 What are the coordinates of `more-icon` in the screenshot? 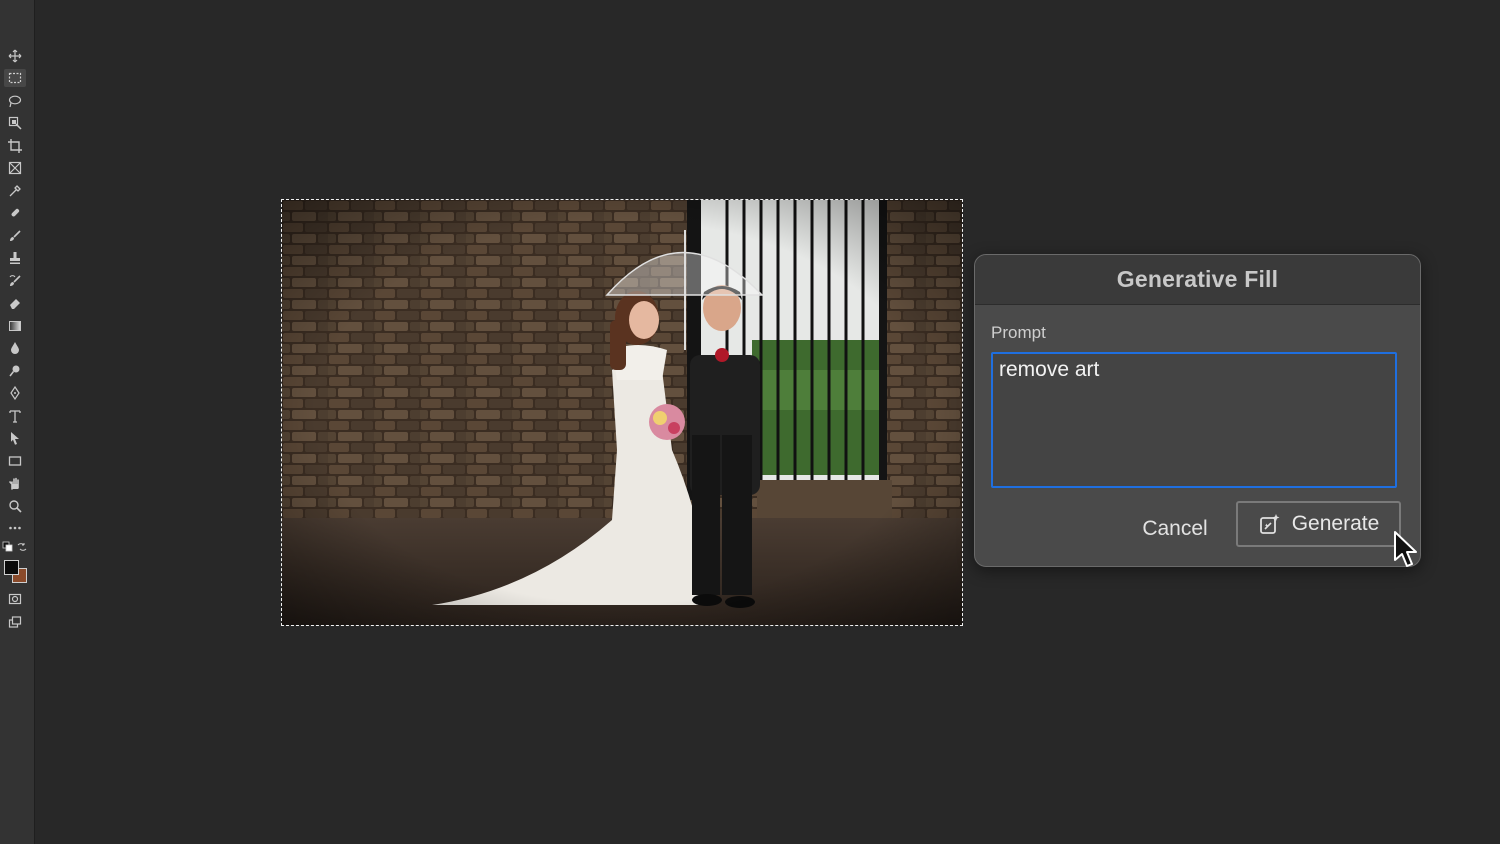 It's located at (15, 528).